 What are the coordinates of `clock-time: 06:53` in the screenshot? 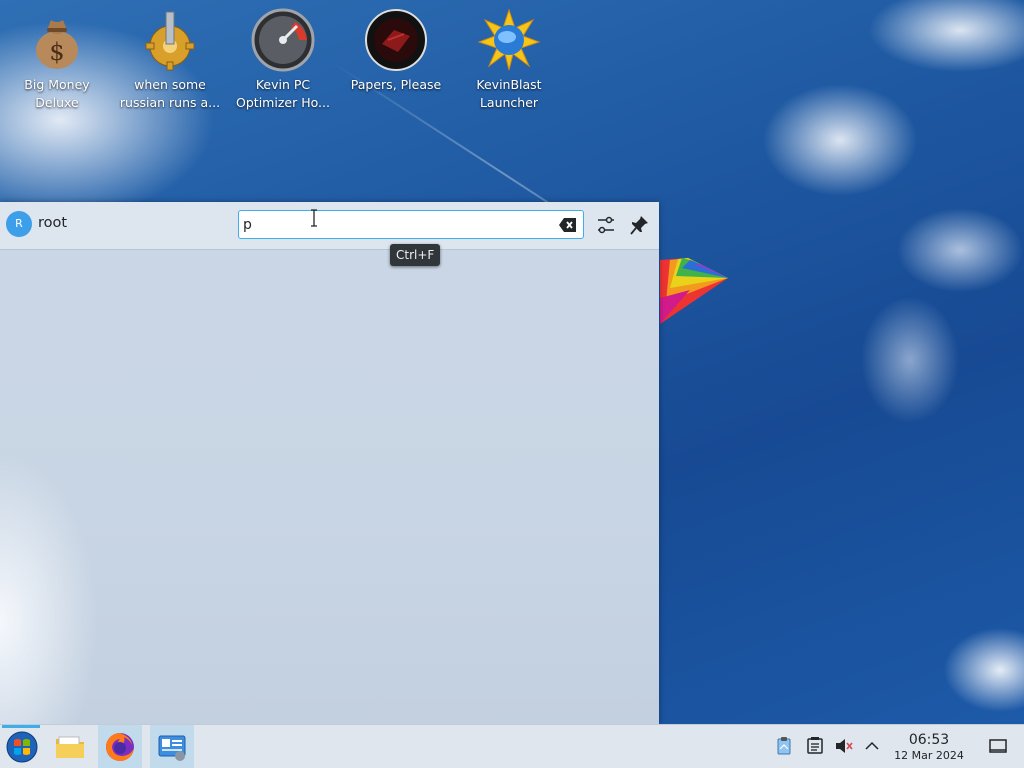 It's located at (929, 740).